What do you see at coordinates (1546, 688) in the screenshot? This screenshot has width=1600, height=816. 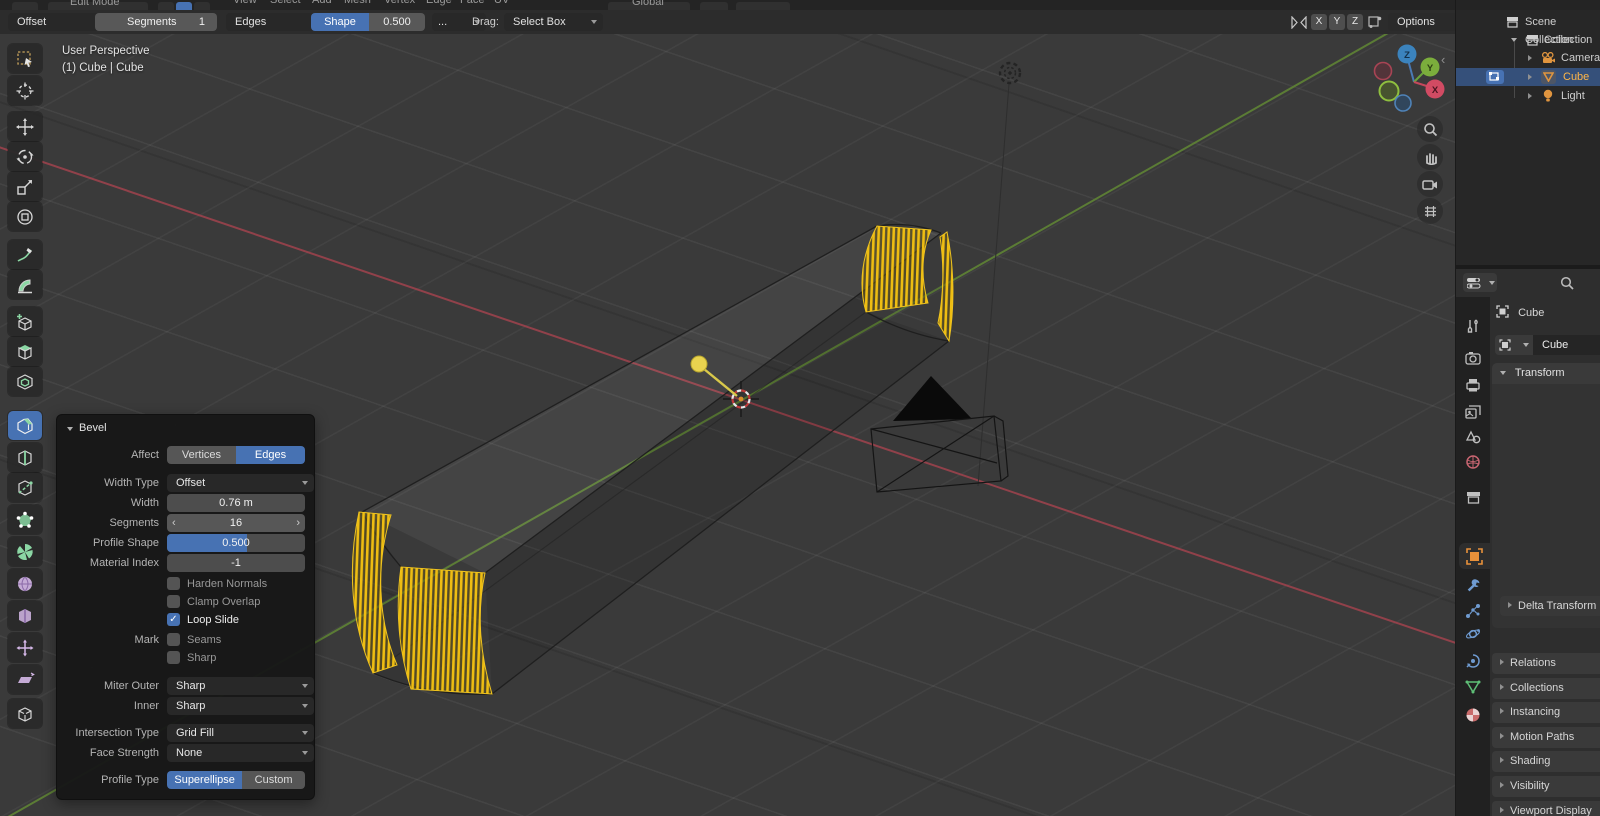 I see `panel-collections: Collections` at bounding box center [1546, 688].